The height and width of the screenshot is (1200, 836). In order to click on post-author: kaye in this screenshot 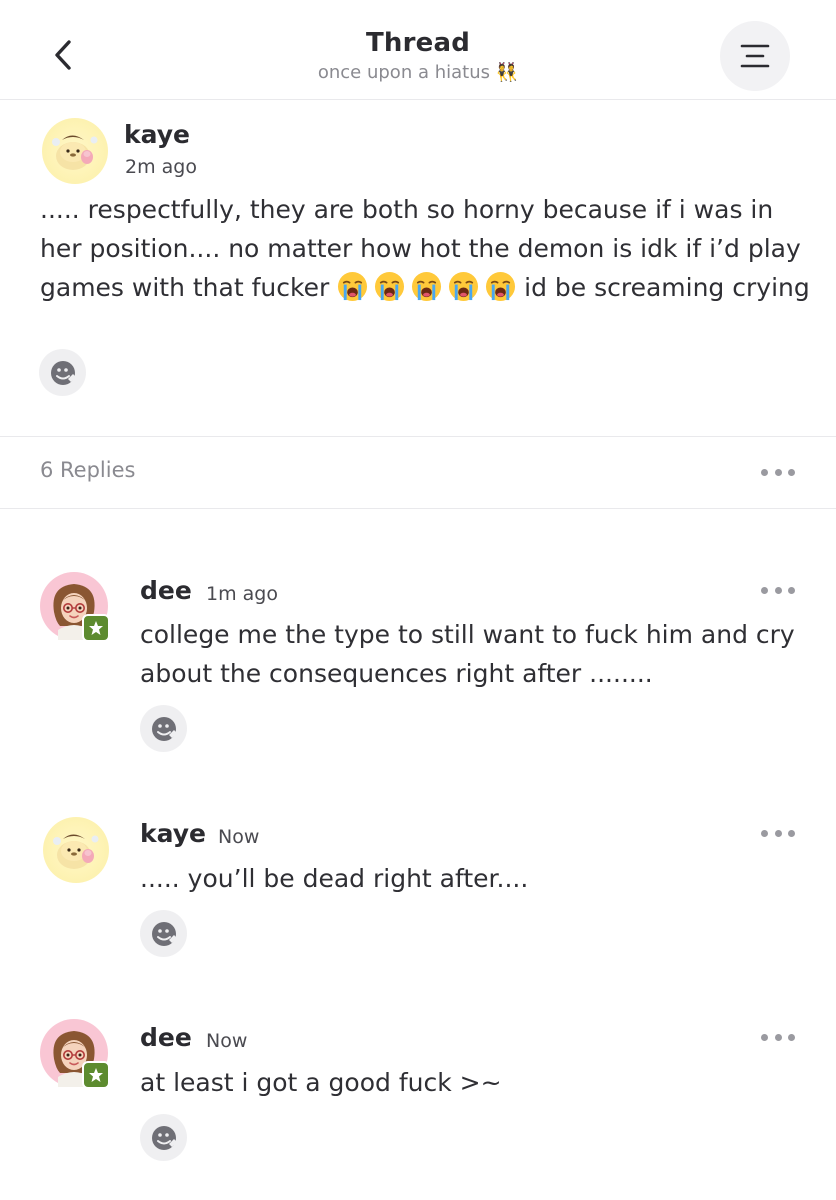, I will do `click(157, 134)`.